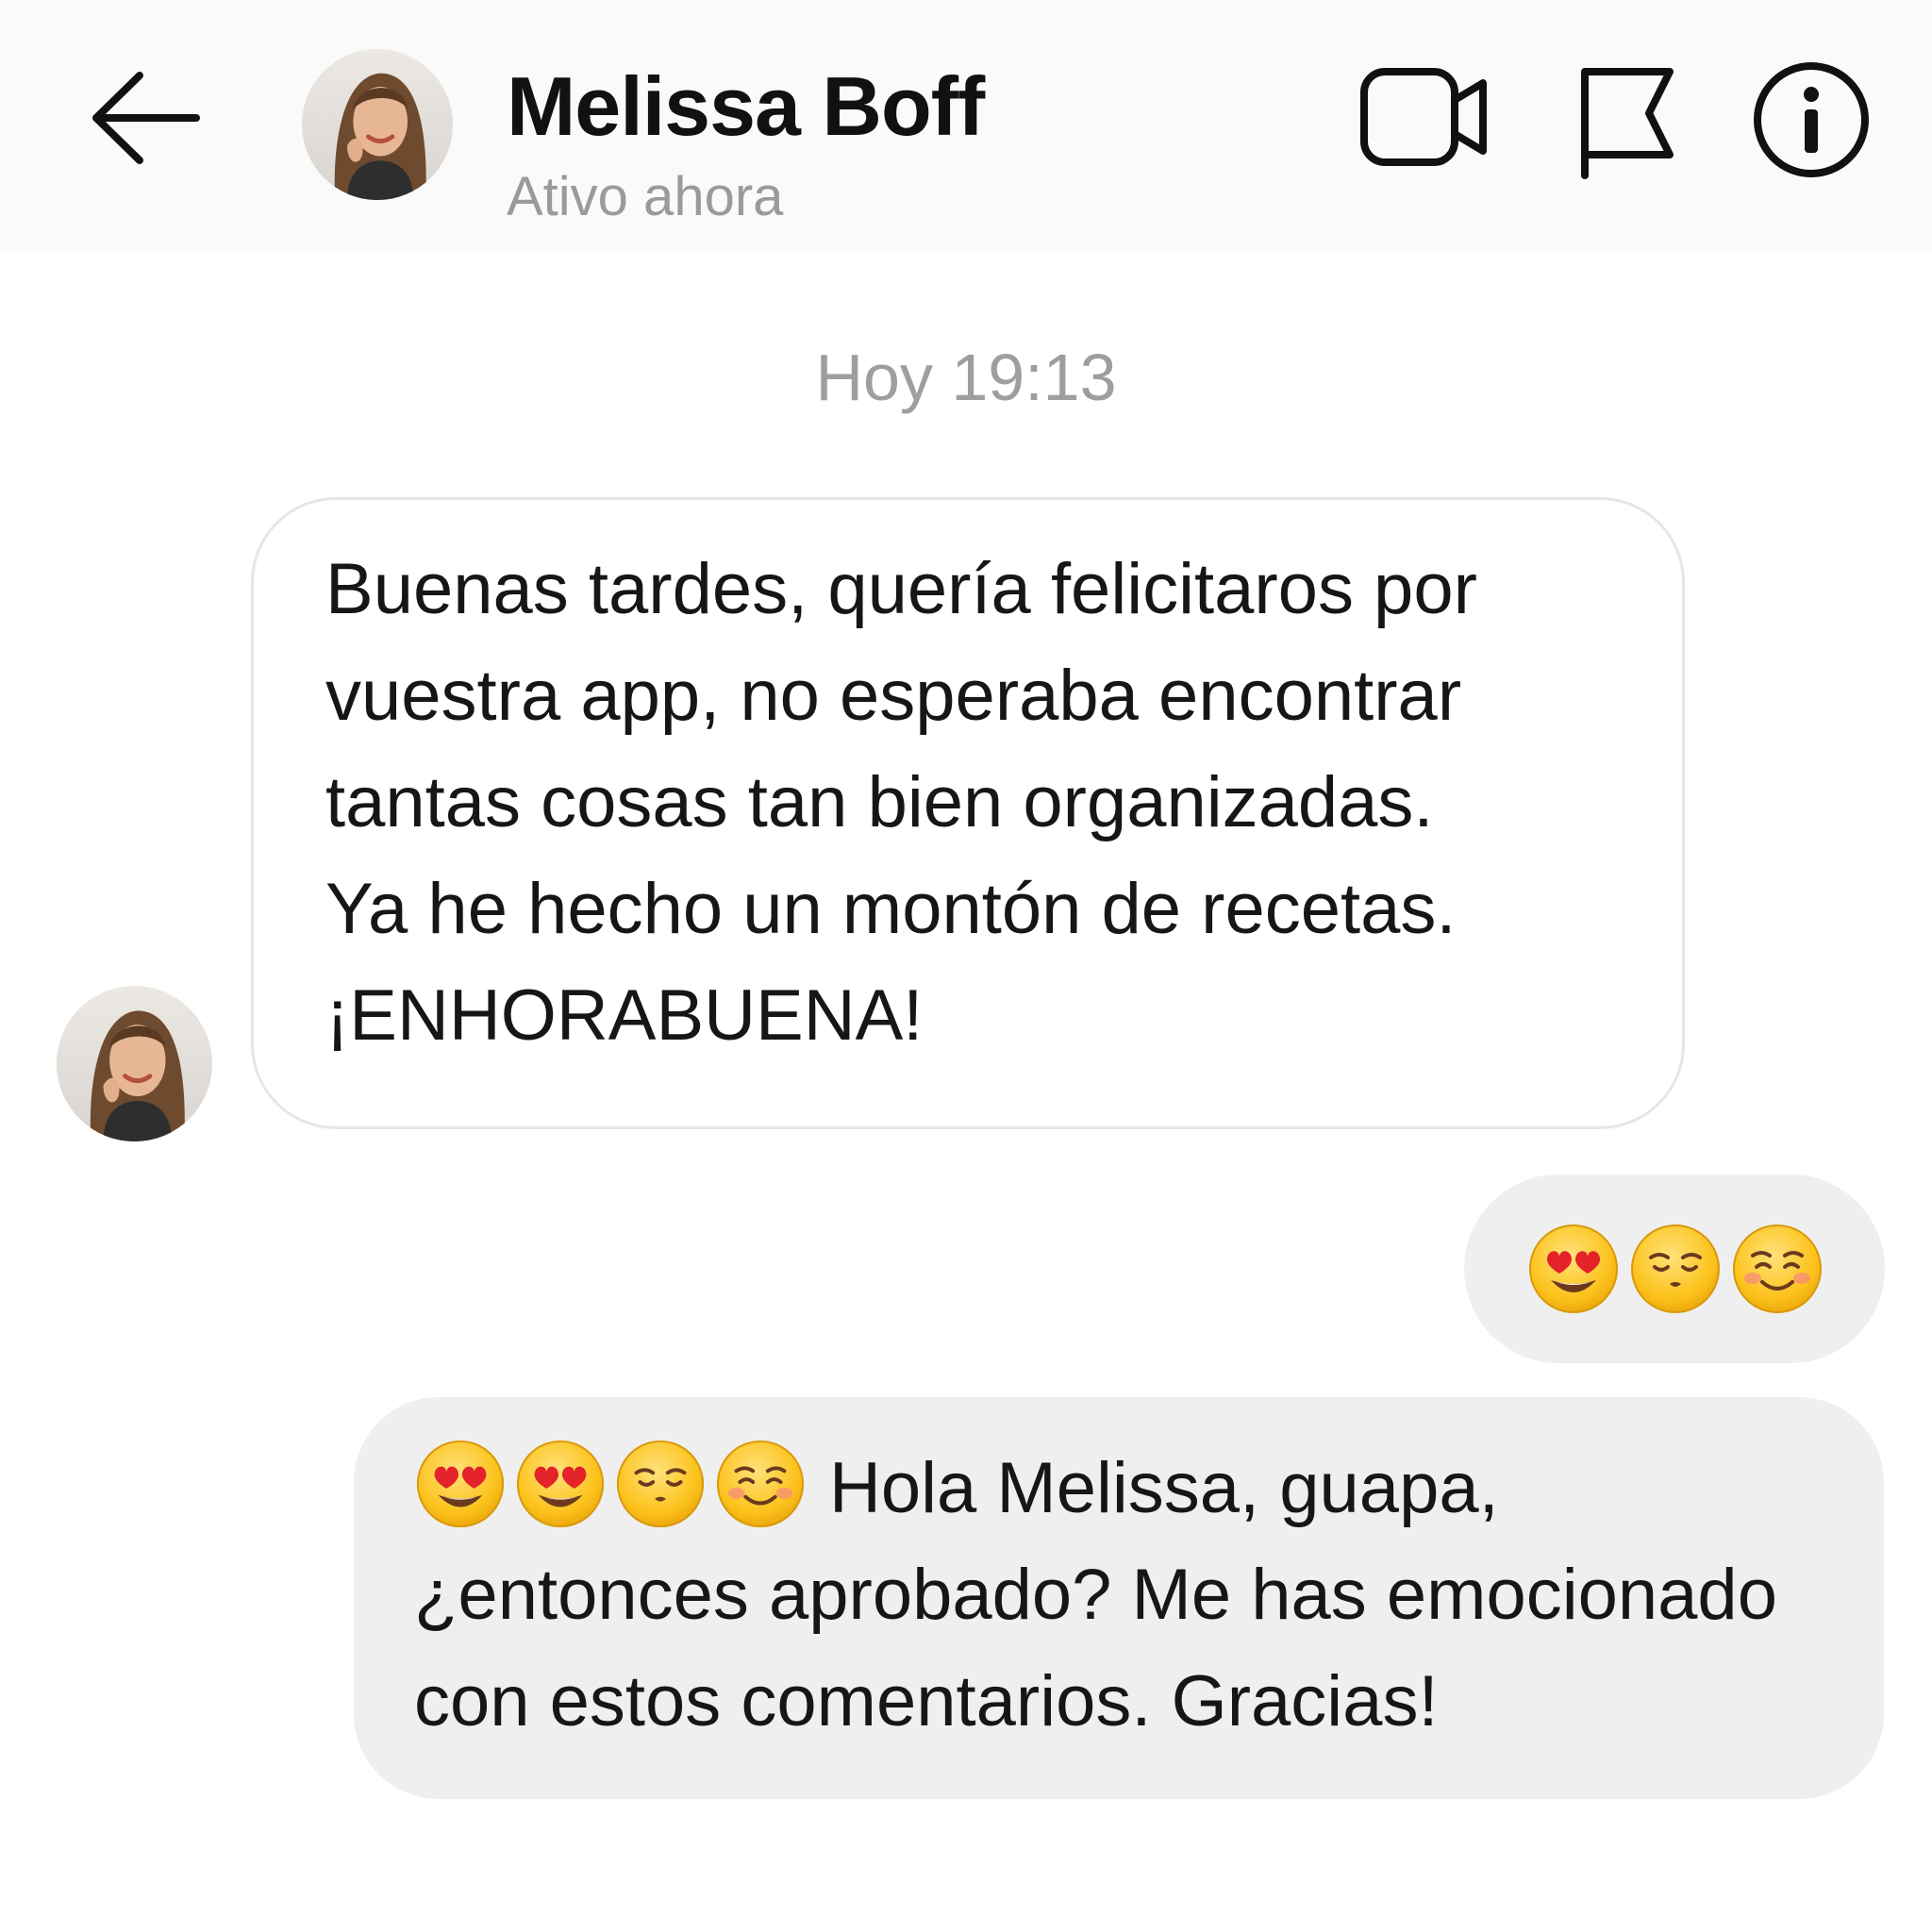 This screenshot has height=1932, width=1932. I want to click on contact-avatar, so click(377, 125).